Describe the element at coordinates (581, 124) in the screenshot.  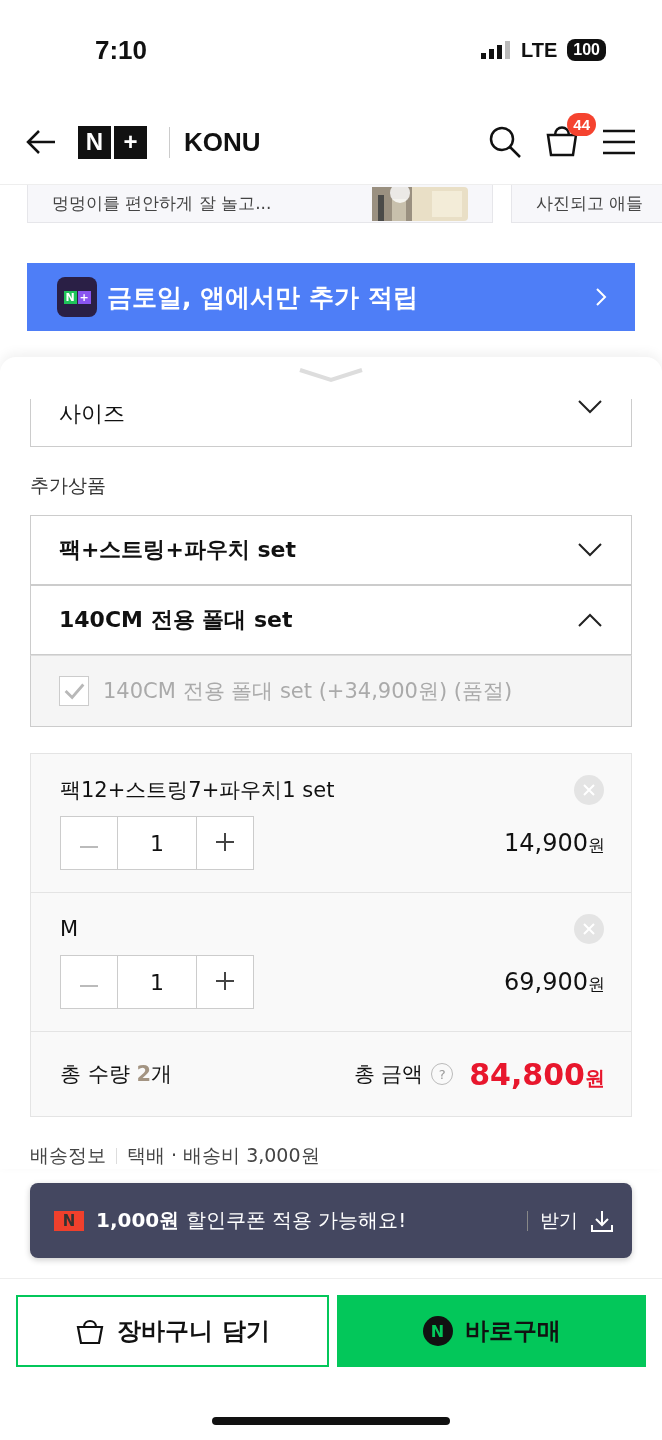
I see `cart-count-badge: 44` at that location.